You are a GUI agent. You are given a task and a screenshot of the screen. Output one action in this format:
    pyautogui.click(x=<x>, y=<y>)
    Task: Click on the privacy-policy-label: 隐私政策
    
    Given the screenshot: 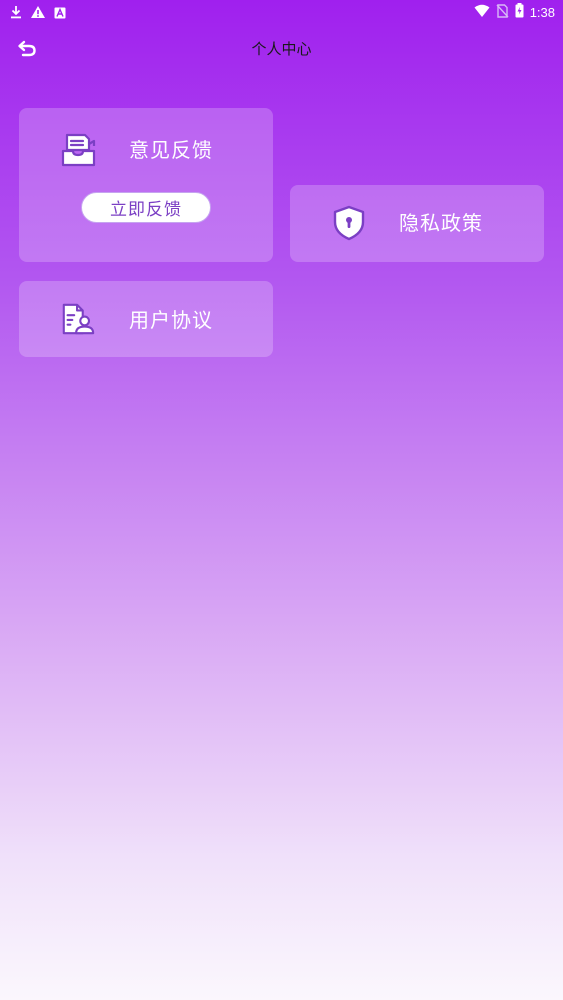 What is the action you would take?
    pyautogui.click(x=441, y=223)
    